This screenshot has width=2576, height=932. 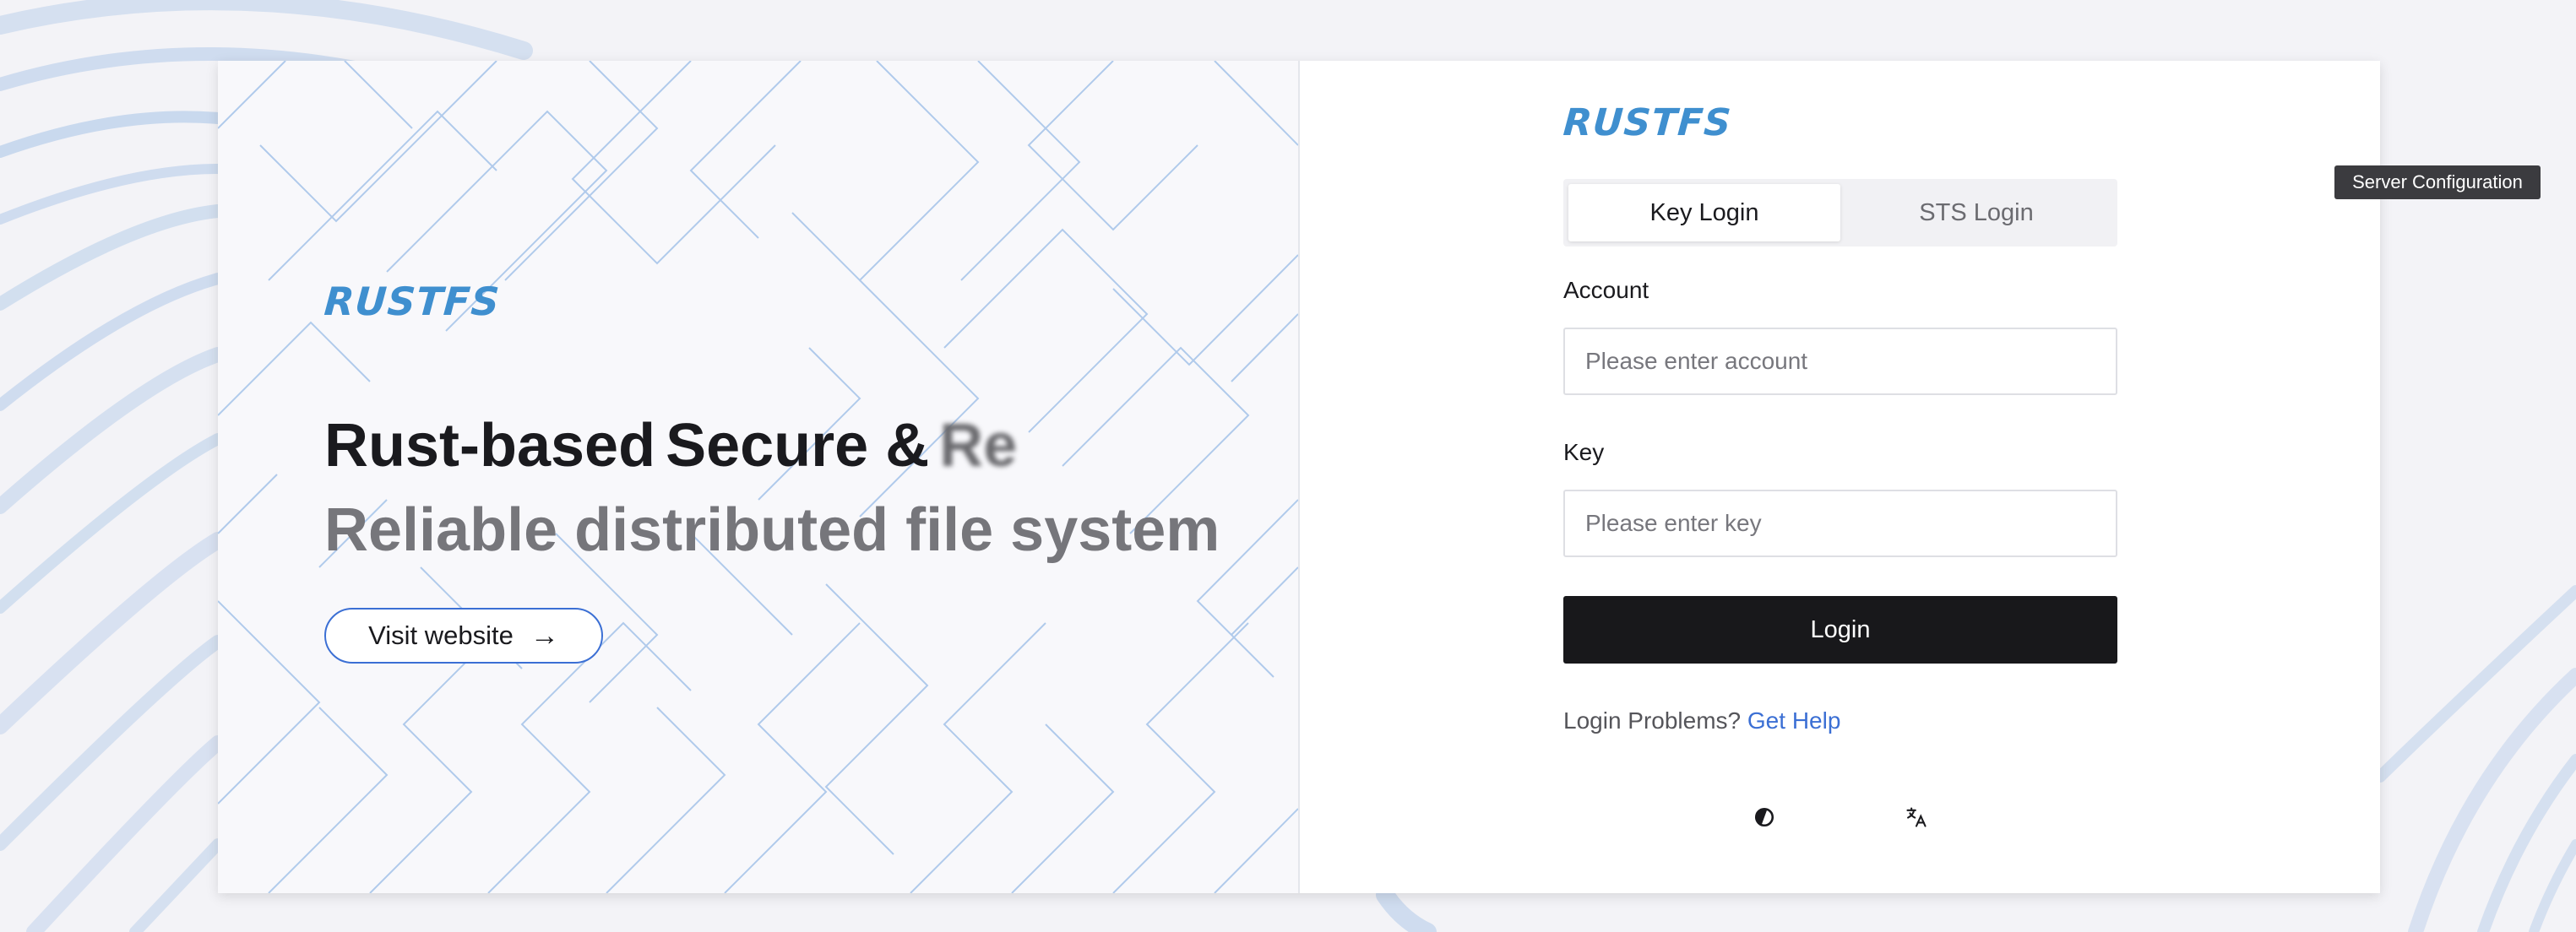 I want to click on headline-word-2: Secure &, so click(x=798, y=446).